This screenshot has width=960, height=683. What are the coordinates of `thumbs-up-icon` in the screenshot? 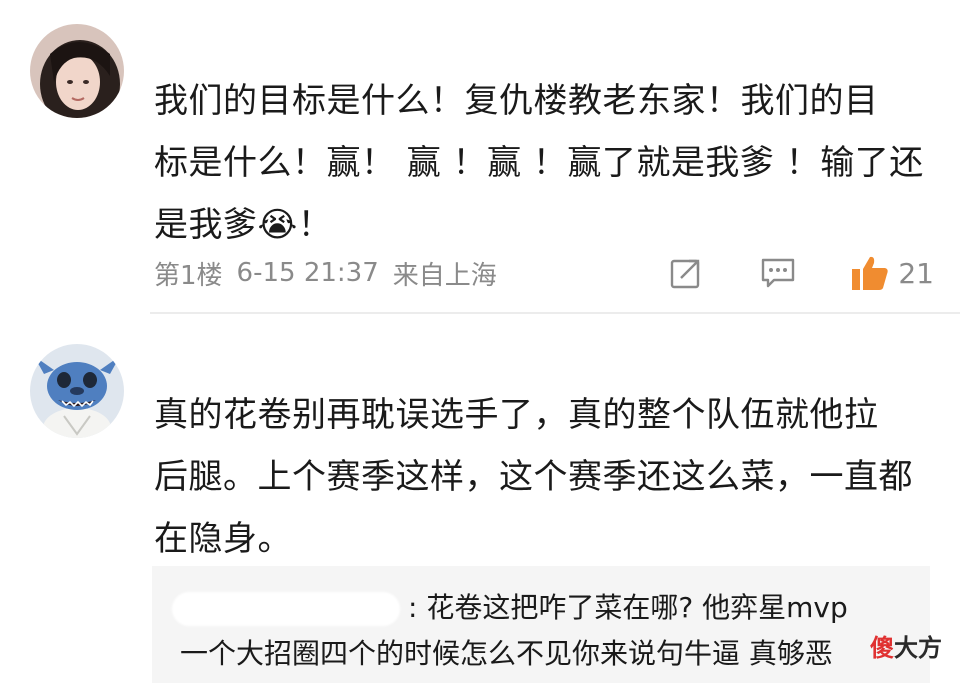 It's located at (870, 273).